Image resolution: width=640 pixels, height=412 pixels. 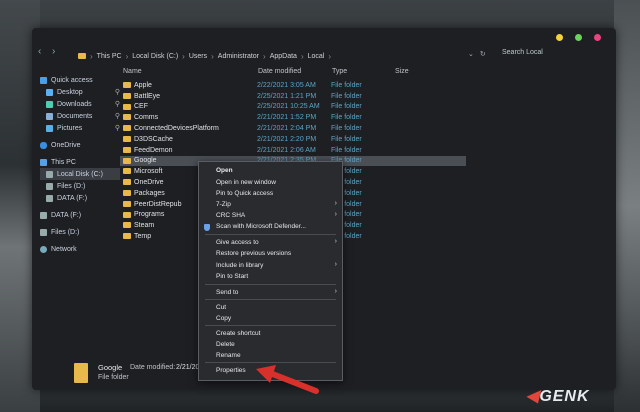 I want to click on watermark-logo-icon: ◀, so click(x=533, y=396).